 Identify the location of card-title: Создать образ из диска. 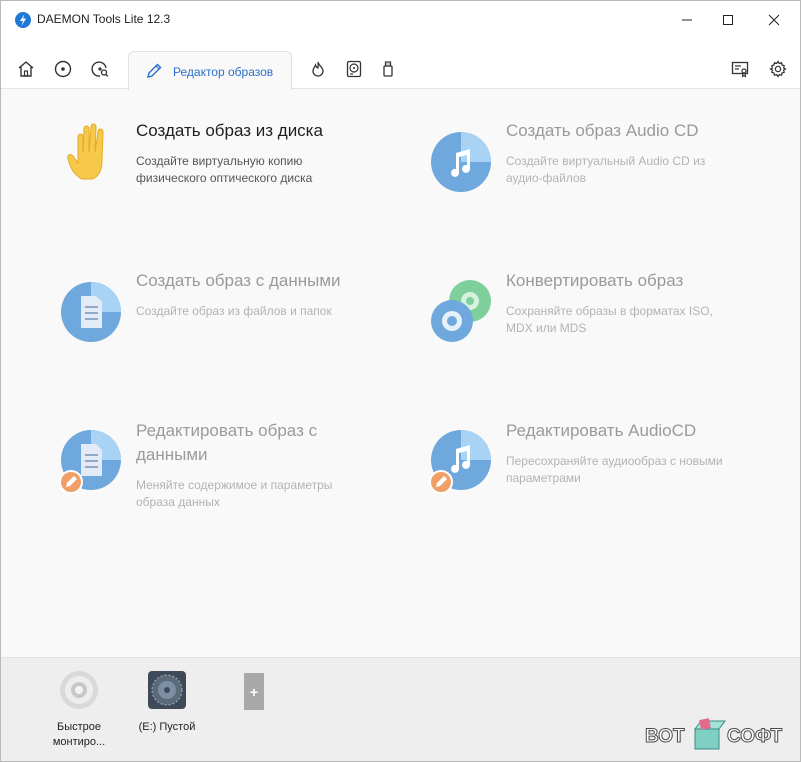
(229, 130).